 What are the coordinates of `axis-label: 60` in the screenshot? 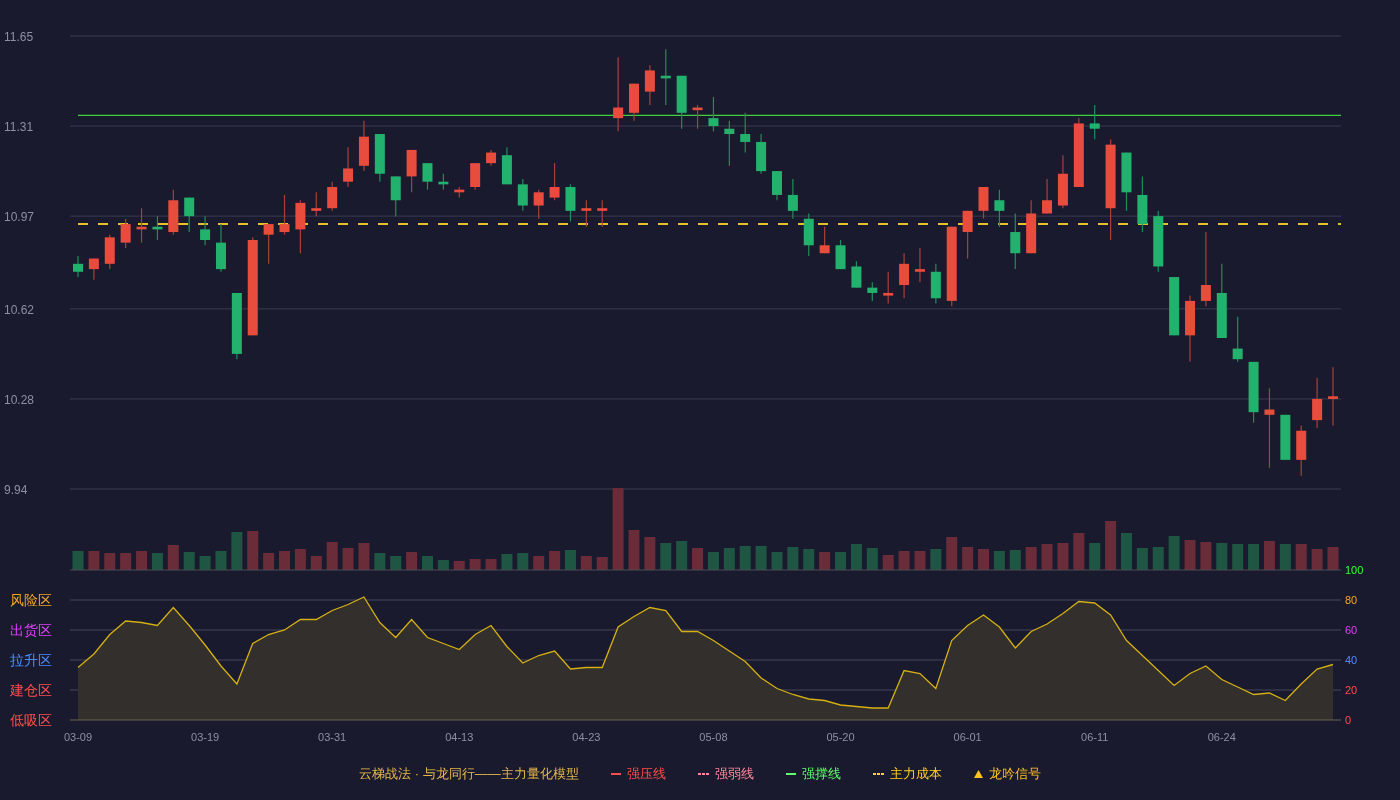 It's located at (1351, 630).